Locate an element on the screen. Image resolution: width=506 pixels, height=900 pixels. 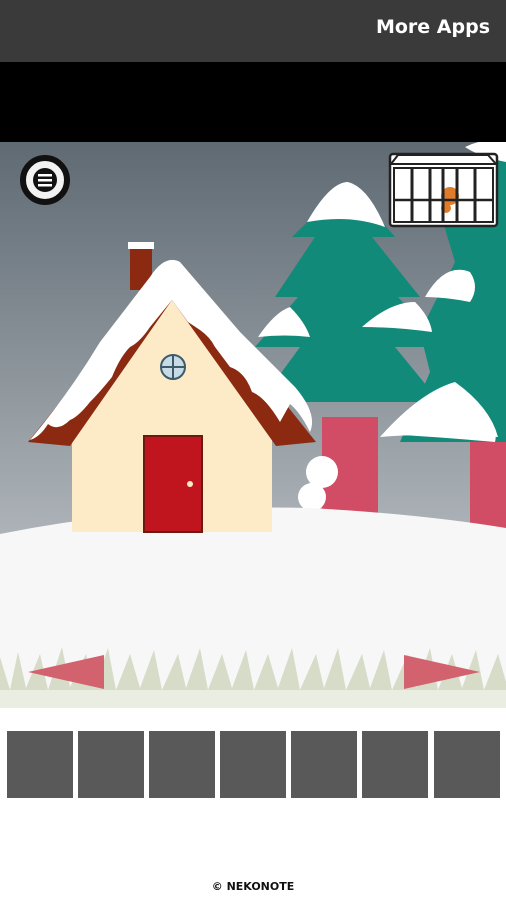
more-apps-button: More Apps is located at coordinates (433, 27).